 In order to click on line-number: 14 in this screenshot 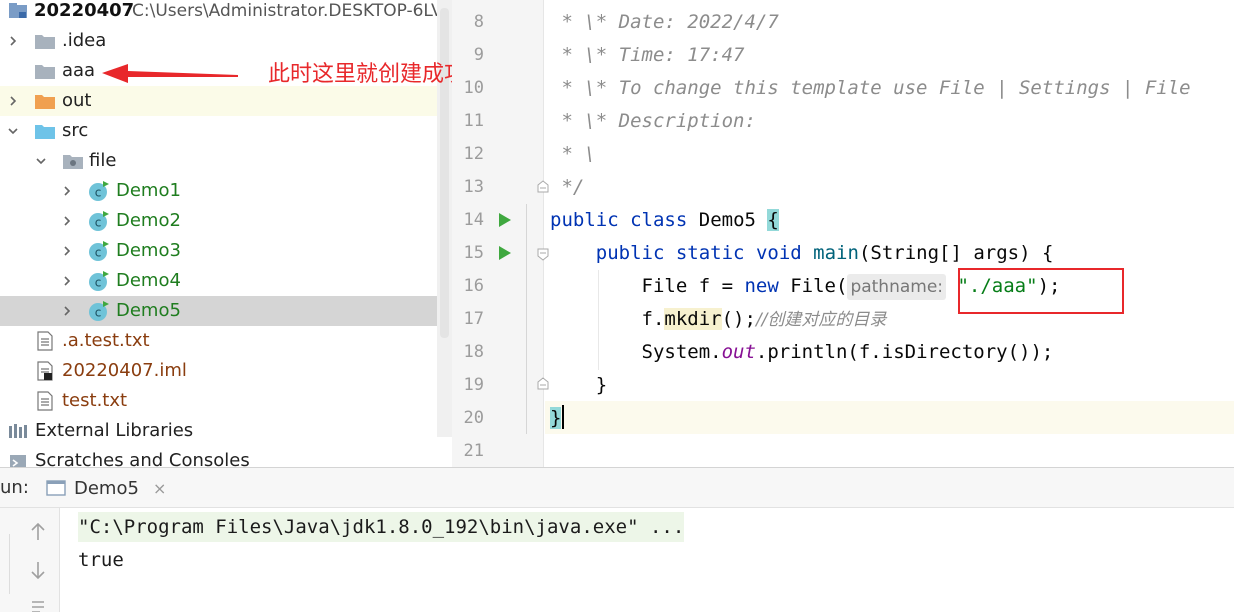, I will do `click(473, 220)`.